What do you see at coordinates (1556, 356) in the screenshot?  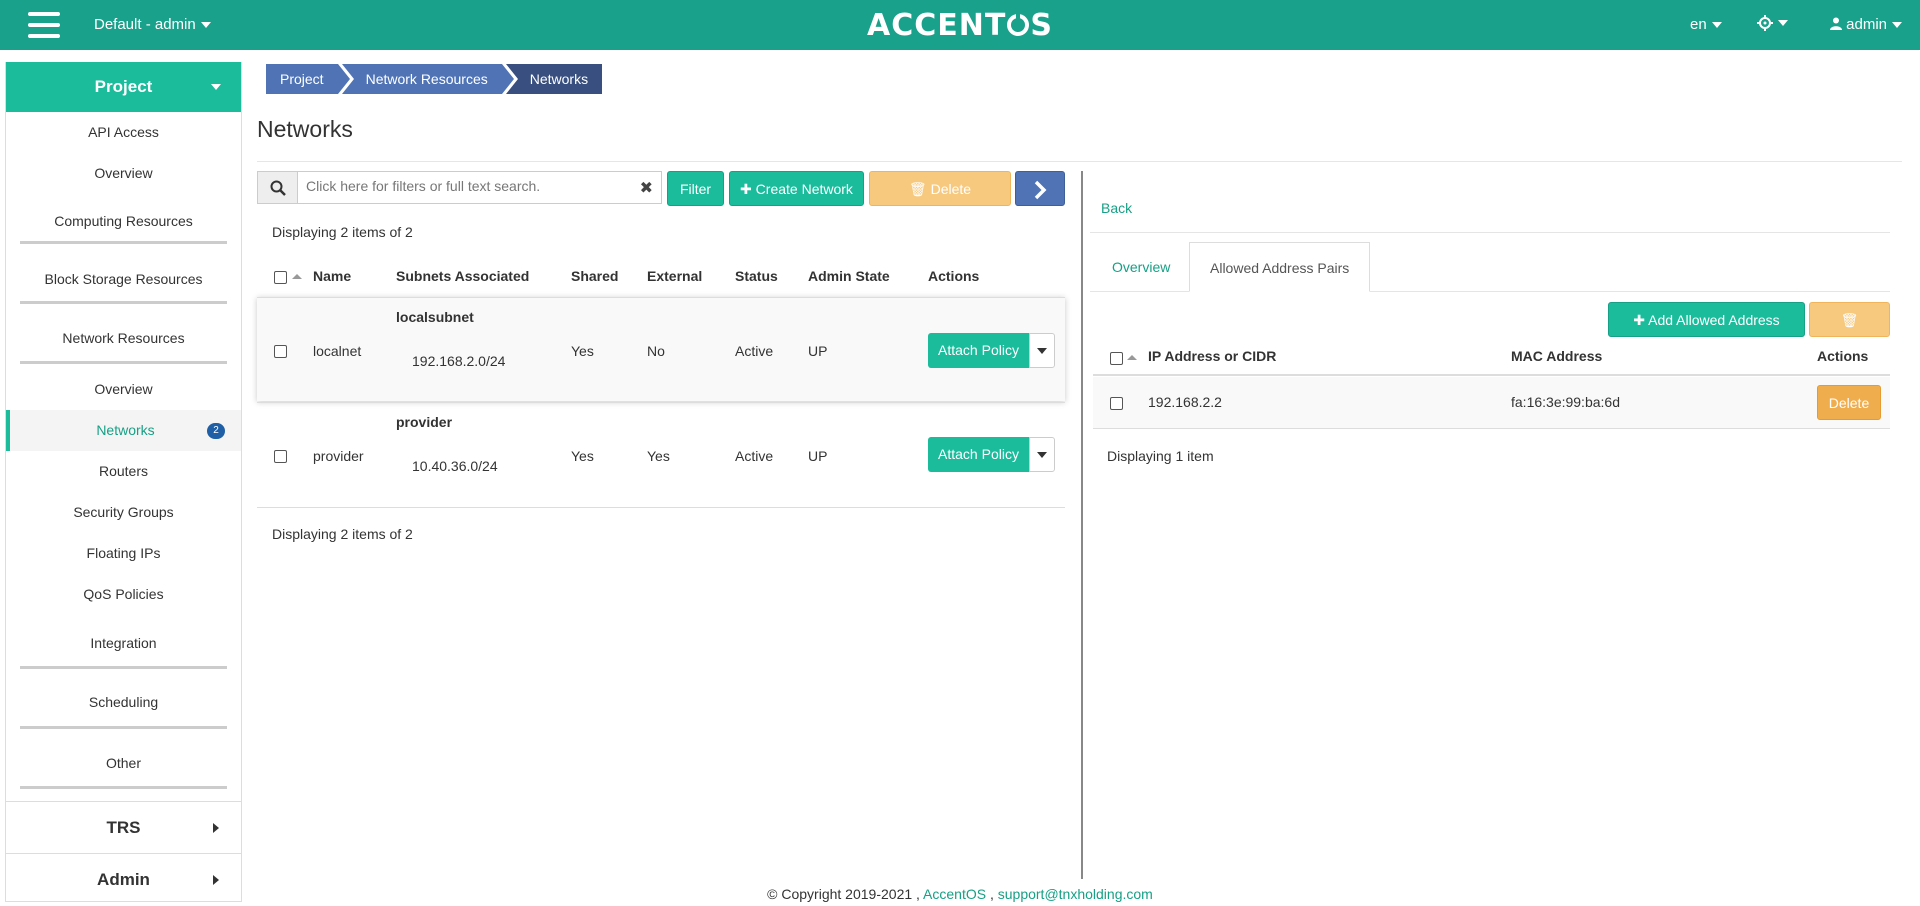 I see `column-header-mac: MAC Address` at bounding box center [1556, 356].